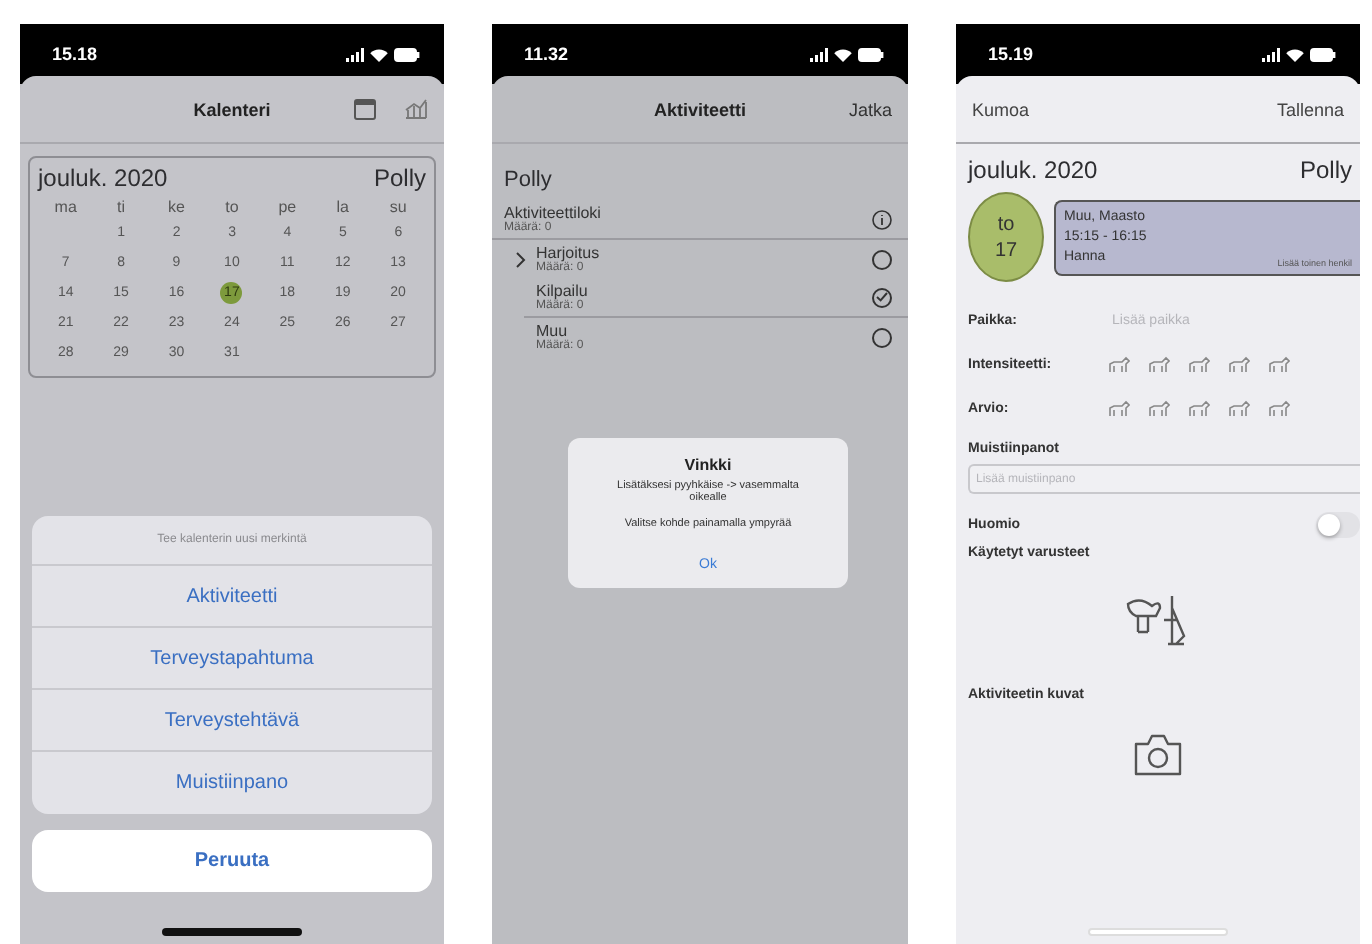  What do you see at coordinates (1001, 109) in the screenshot?
I see `undo-button: Kumoa` at bounding box center [1001, 109].